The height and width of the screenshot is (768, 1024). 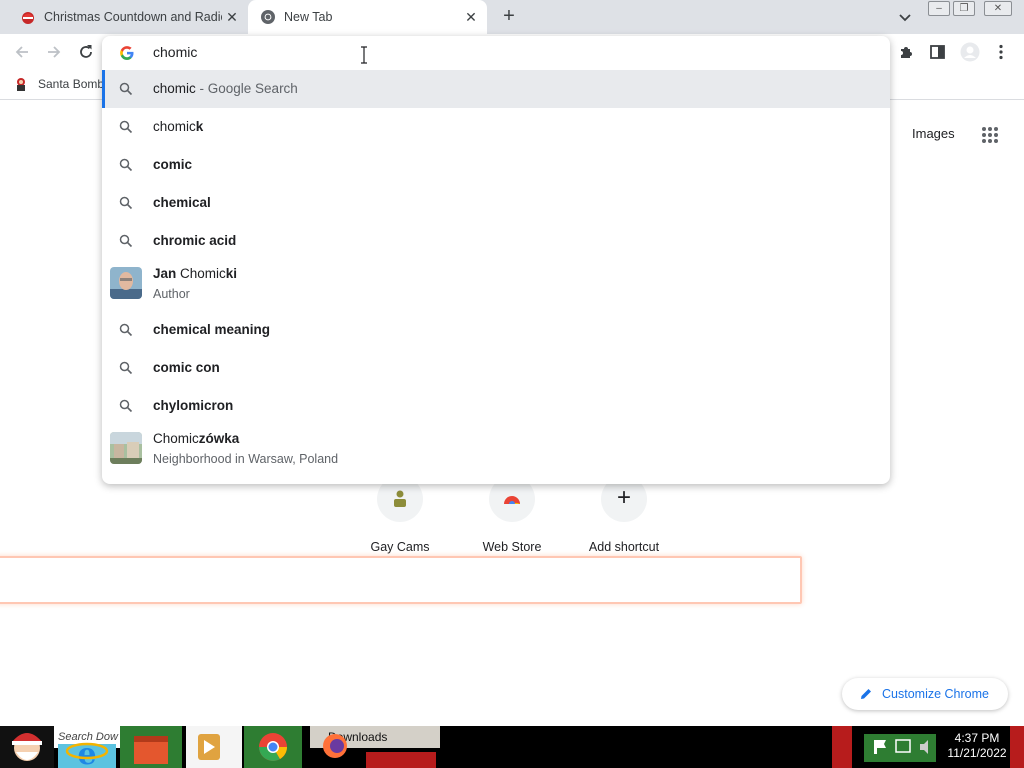 What do you see at coordinates (400, 547) in the screenshot?
I see `shortcut-label: Gay Cams` at bounding box center [400, 547].